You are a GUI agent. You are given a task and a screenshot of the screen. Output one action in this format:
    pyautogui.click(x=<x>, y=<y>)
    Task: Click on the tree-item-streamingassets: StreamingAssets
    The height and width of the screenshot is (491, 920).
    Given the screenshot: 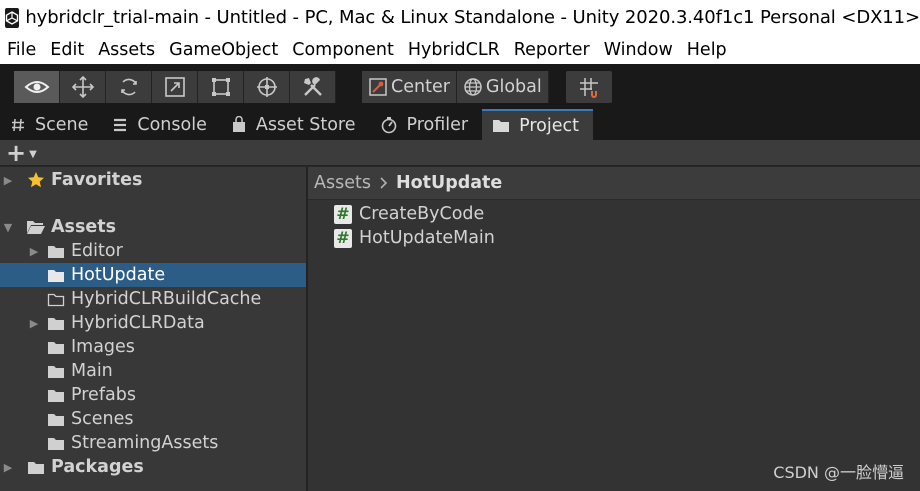 What is the action you would take?
    pyautogui.click(x=153, y=443)
    